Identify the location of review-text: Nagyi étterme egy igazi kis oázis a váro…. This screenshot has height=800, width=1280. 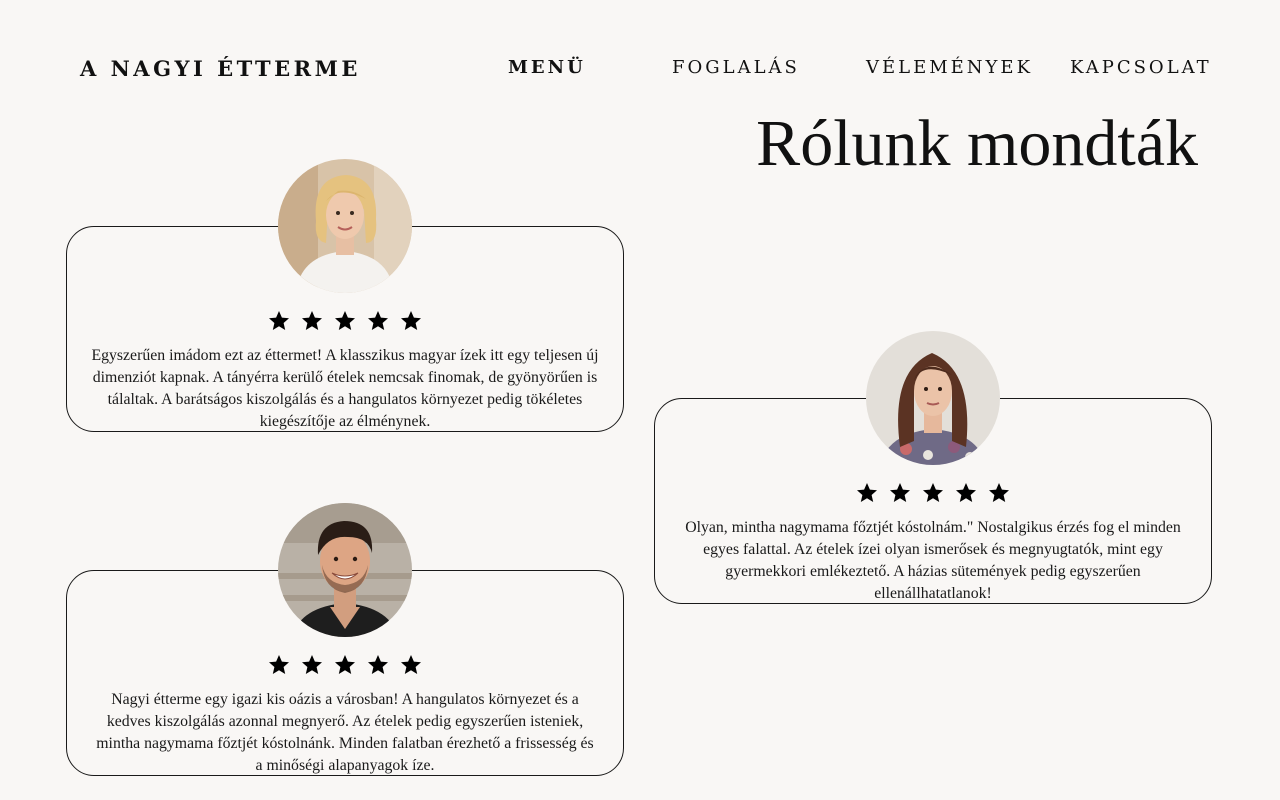
(345, 732).